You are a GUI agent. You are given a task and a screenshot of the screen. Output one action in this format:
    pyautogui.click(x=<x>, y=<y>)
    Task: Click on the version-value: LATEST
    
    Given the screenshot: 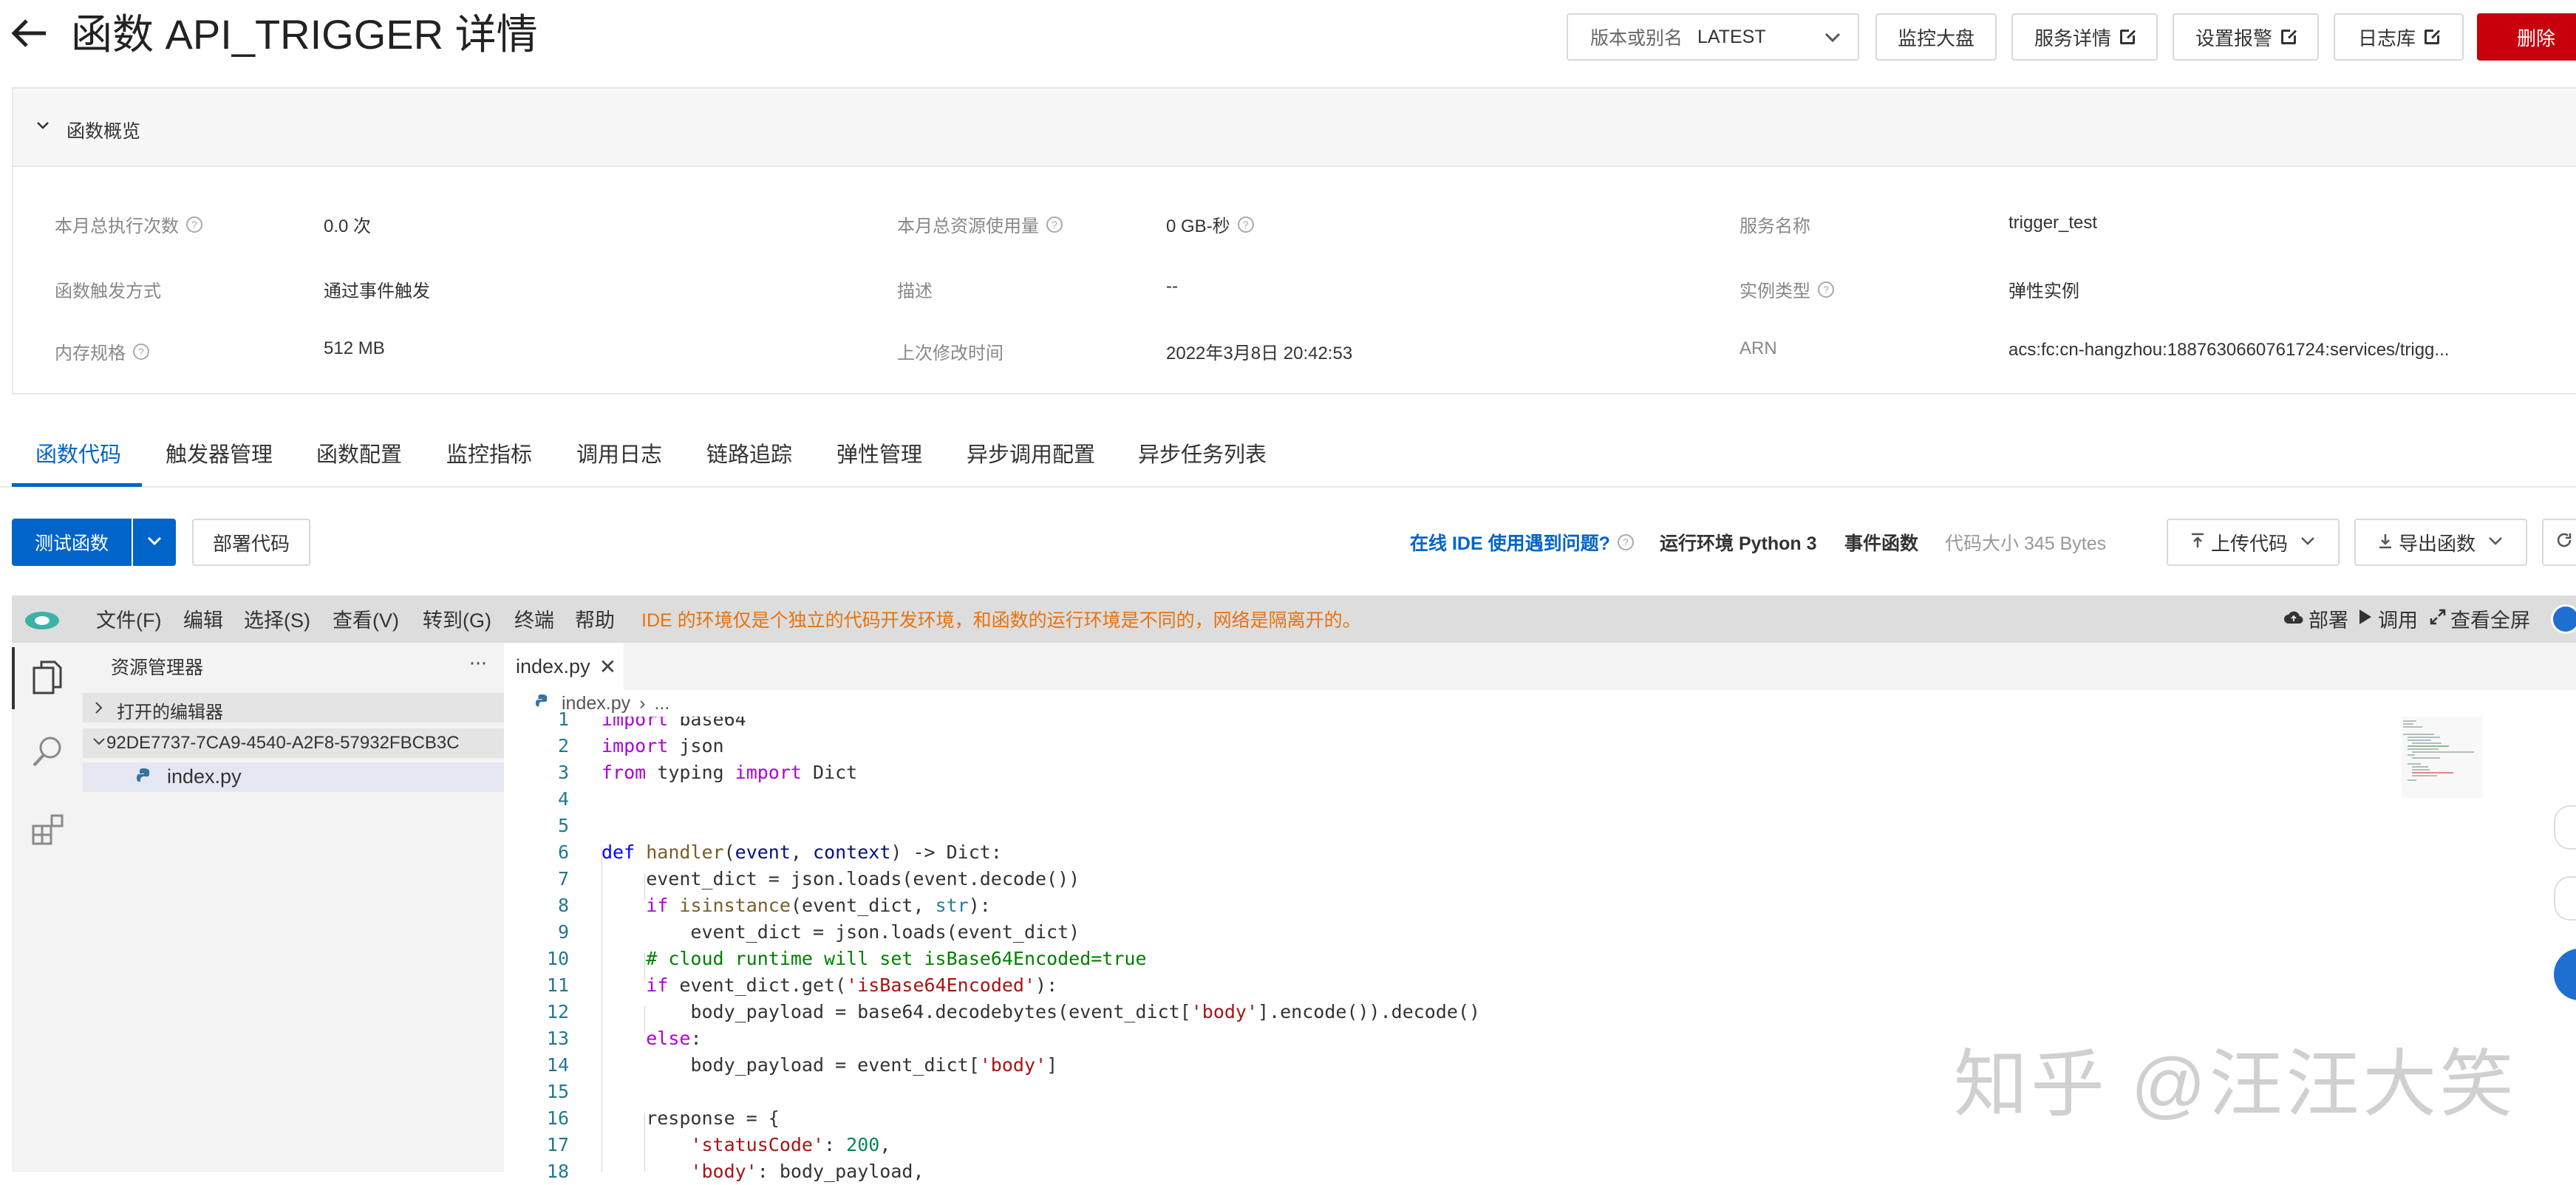 What is the action you would take?
    pyautogui.click(x=1731, y=36)
    